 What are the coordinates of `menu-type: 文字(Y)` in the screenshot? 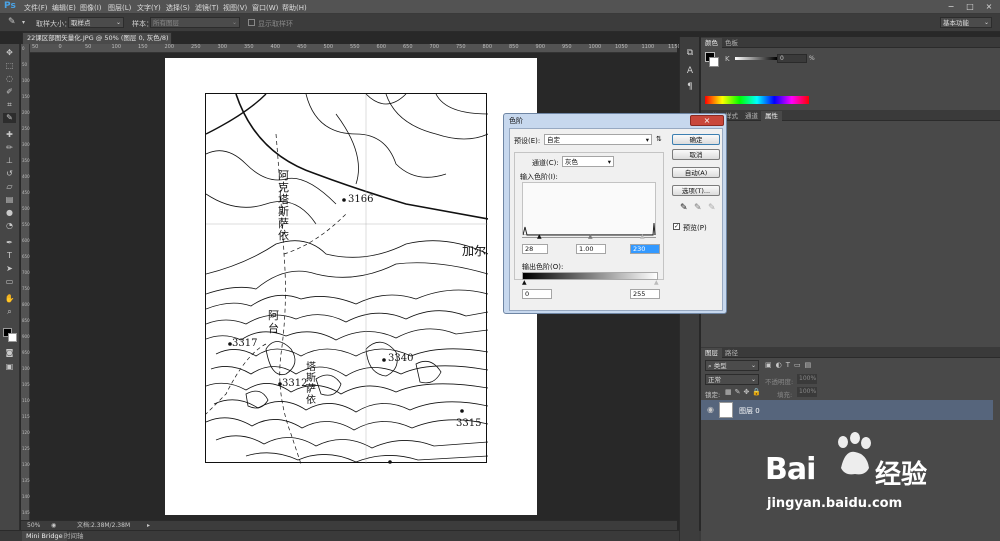 It's located at (149, 8).